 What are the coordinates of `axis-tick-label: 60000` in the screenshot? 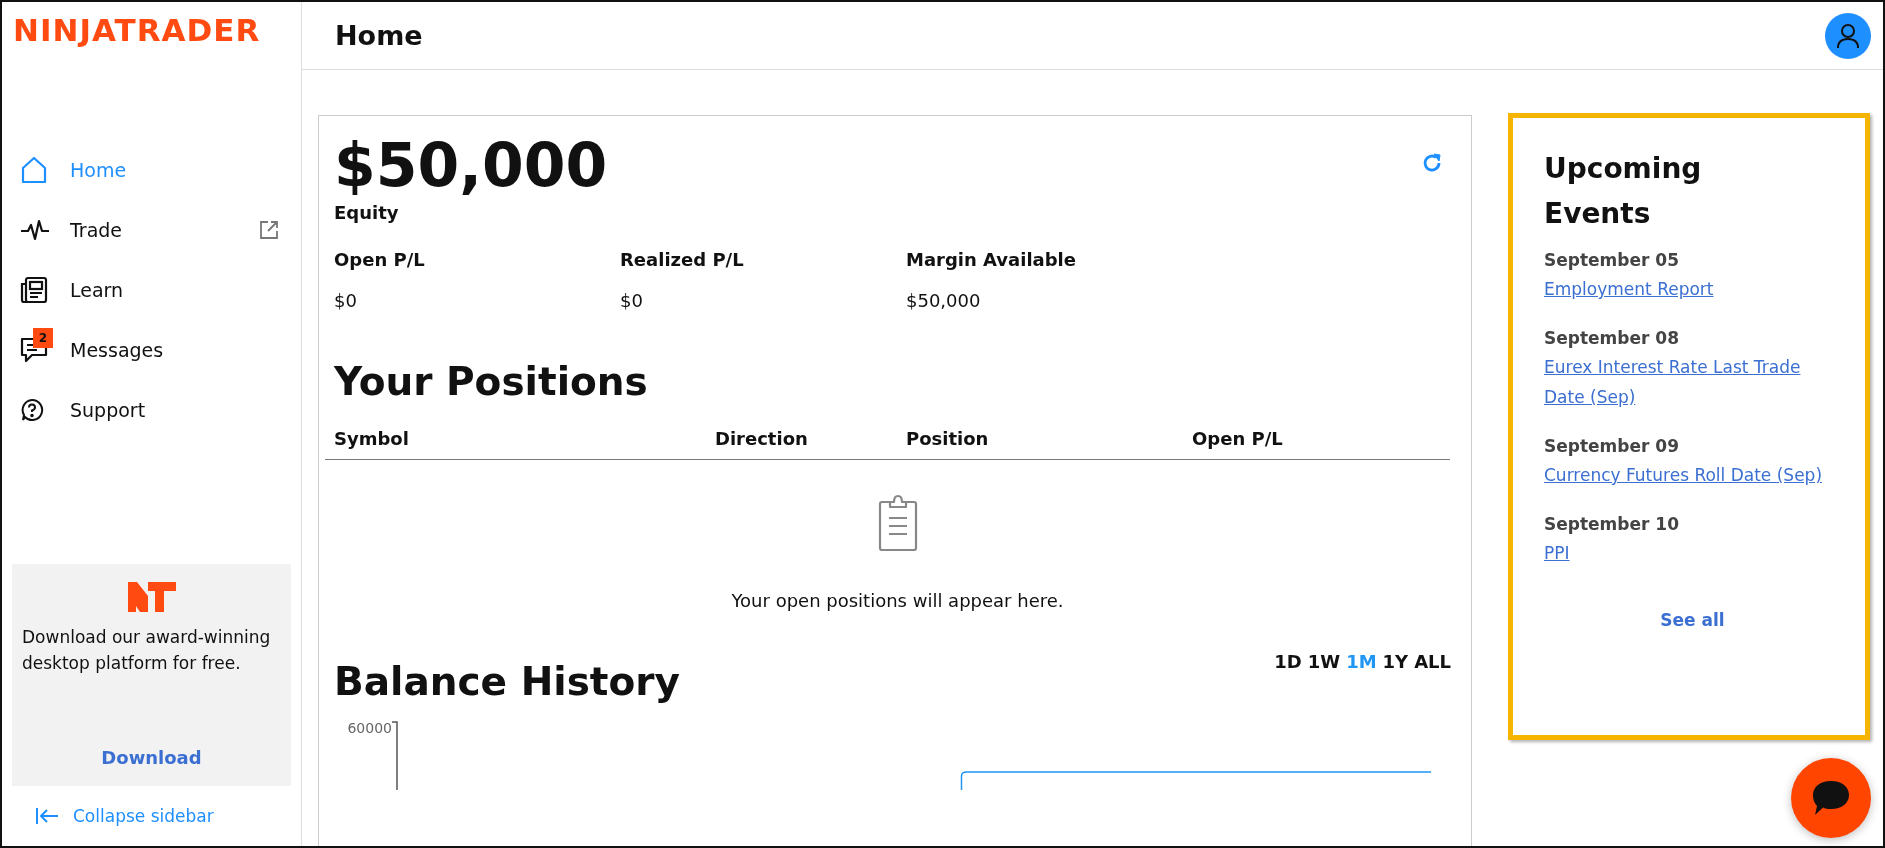 It's located at (369, 727).